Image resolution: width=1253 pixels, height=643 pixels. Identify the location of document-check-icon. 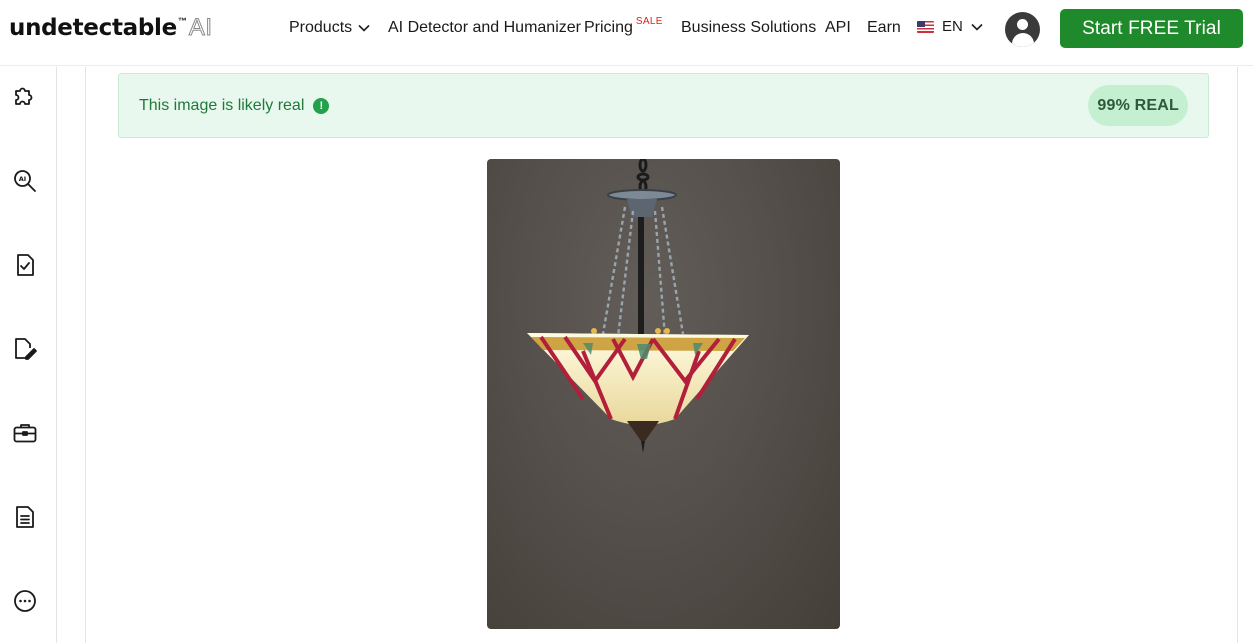
(25, 265).